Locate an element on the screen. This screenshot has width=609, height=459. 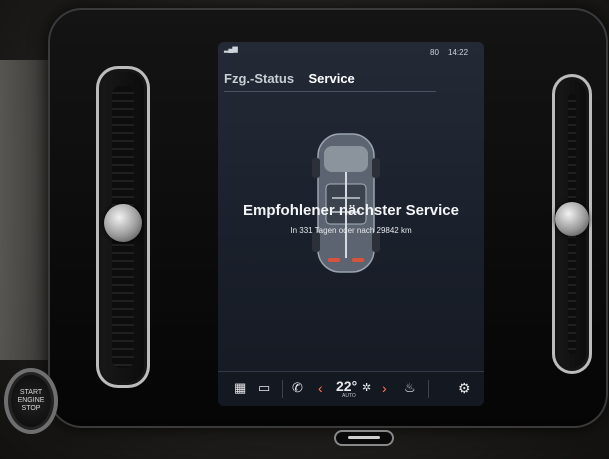
tab-service: Service is located at coordinates (332, 78).